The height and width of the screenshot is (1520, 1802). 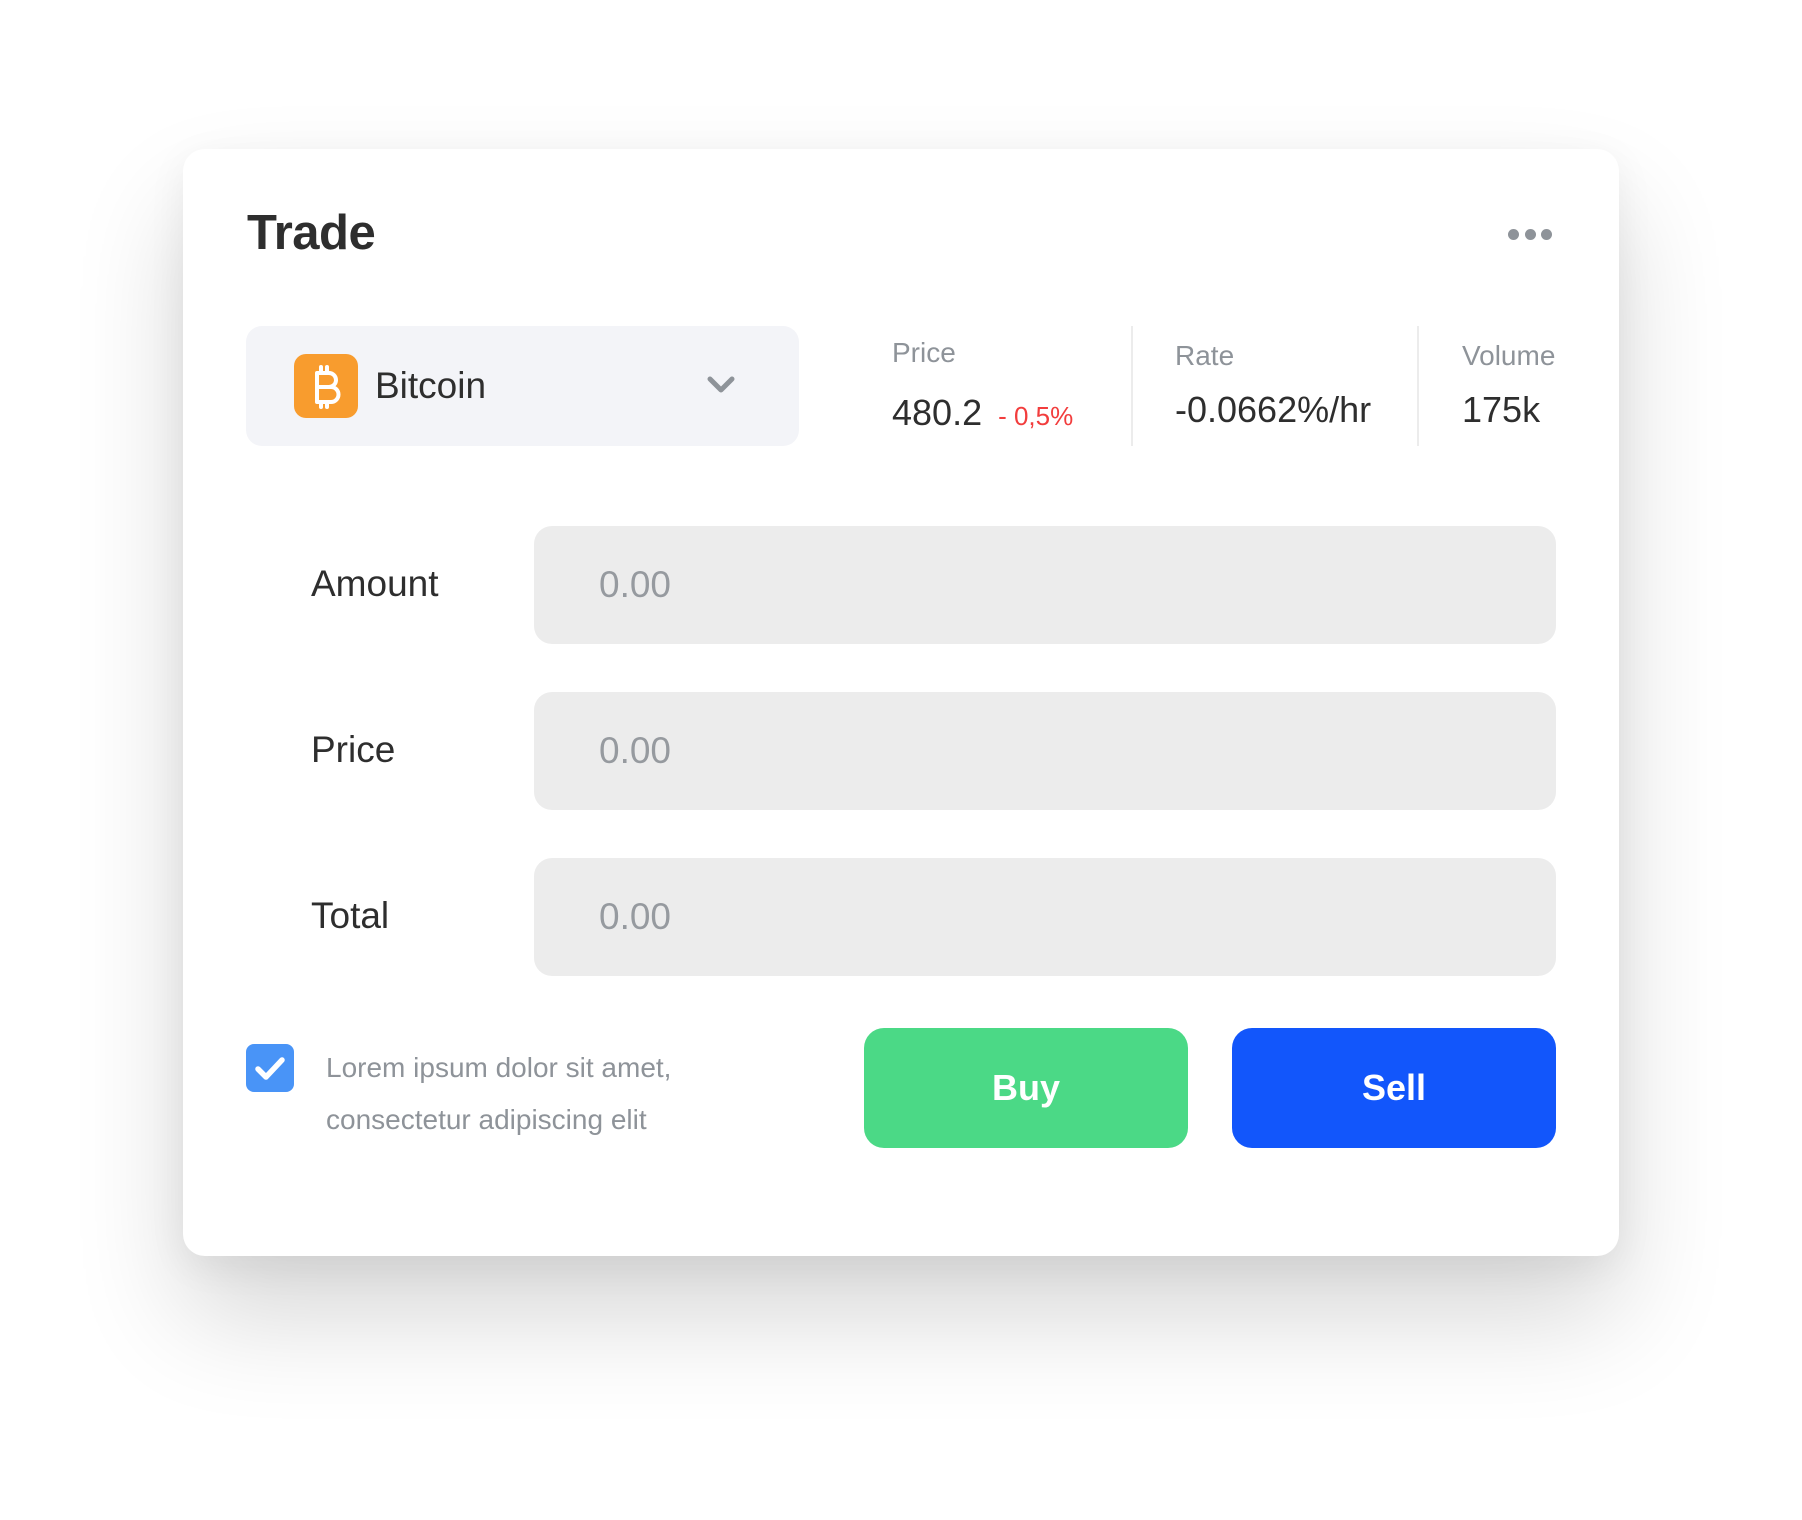 I want to click on price-change-badge: - 0,5%, so click(x=1036, y=416).